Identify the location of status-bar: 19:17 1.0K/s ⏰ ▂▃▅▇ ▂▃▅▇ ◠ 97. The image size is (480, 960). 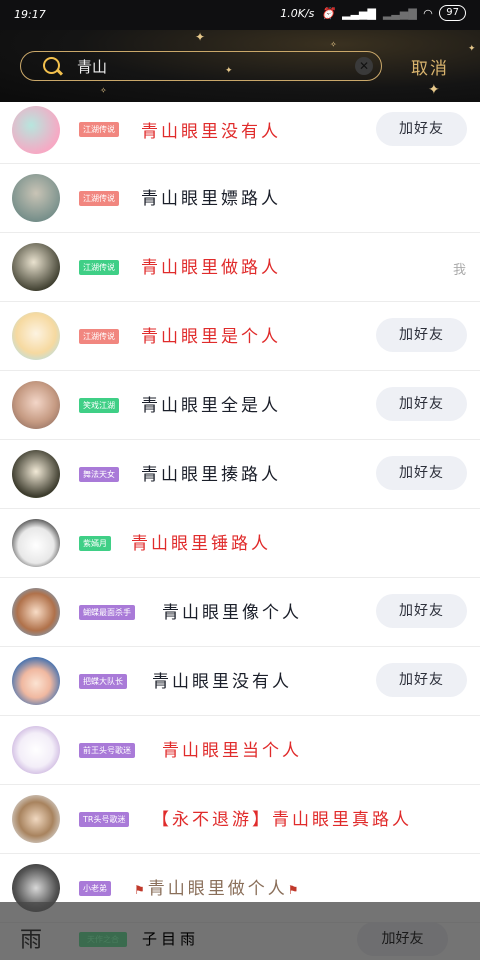
(240, 15).